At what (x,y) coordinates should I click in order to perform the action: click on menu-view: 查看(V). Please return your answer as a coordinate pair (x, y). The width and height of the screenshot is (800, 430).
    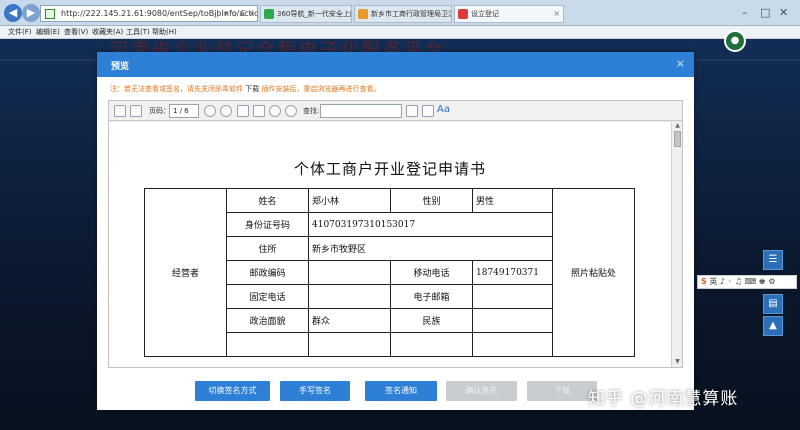
    Looking at the image, I should click on (76, 32).